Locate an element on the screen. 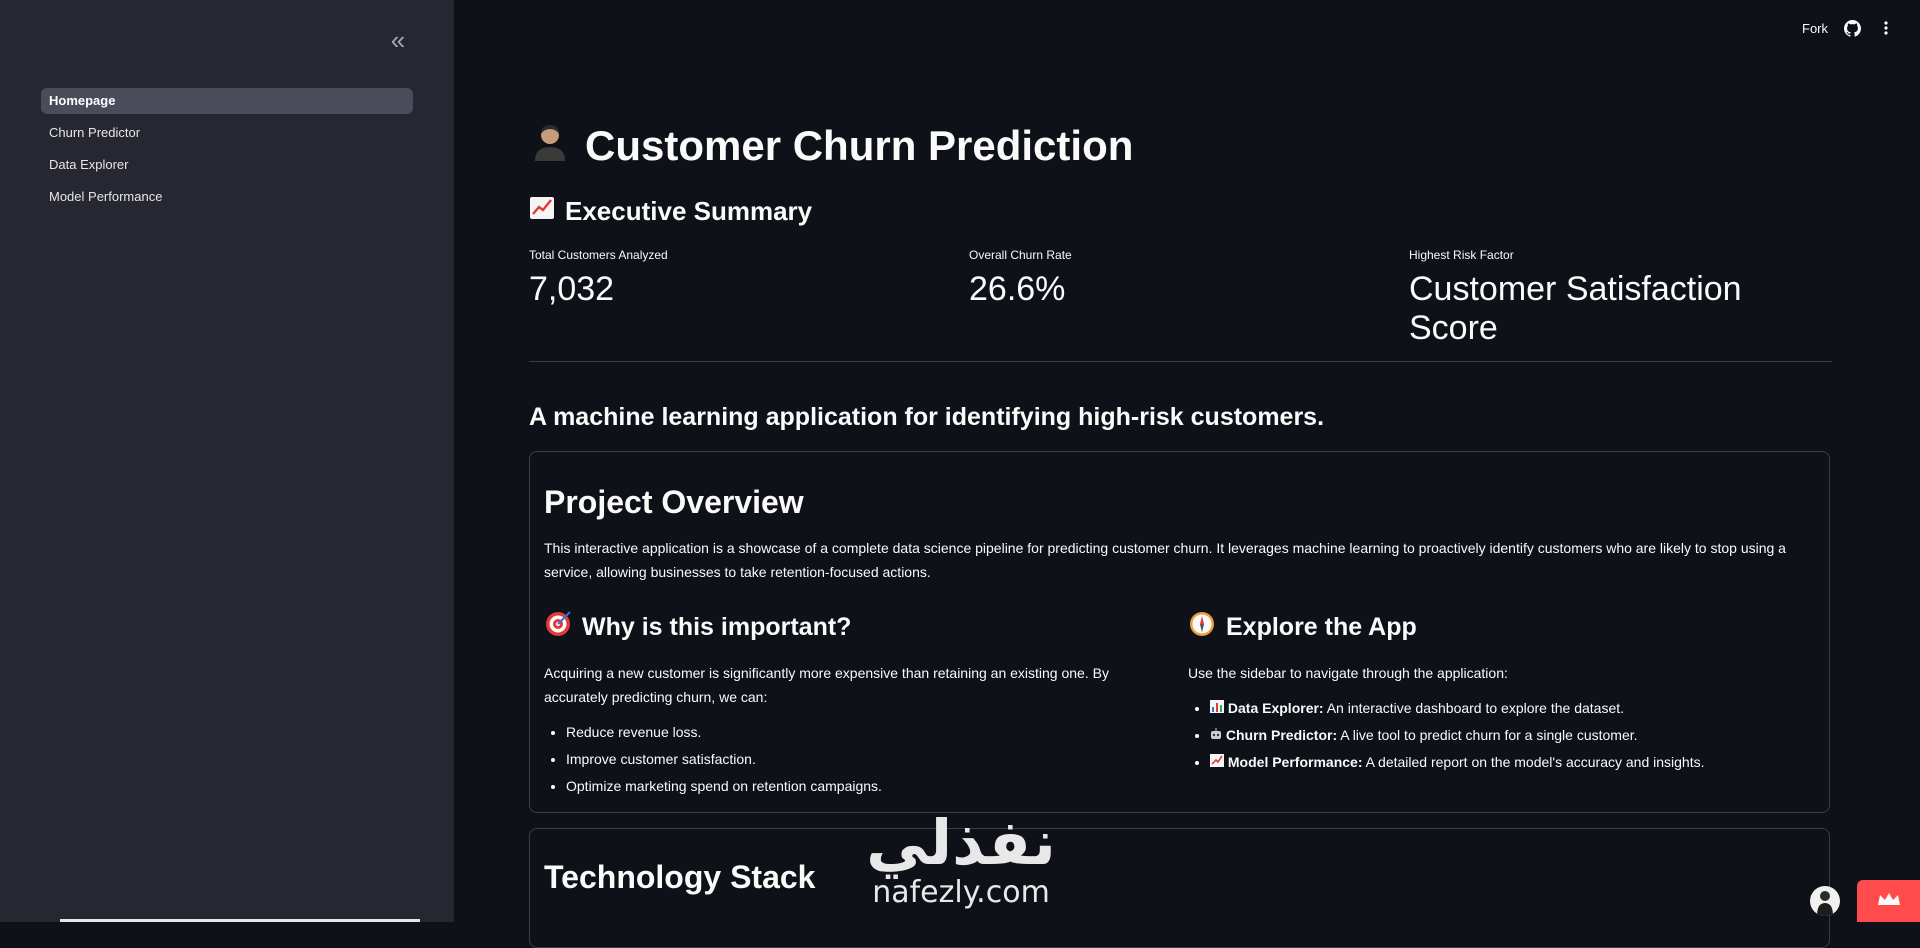 This screenshot has width=1920, height=948. sidebar-item-homepage: Homepage is located at coordinates (227, 101).